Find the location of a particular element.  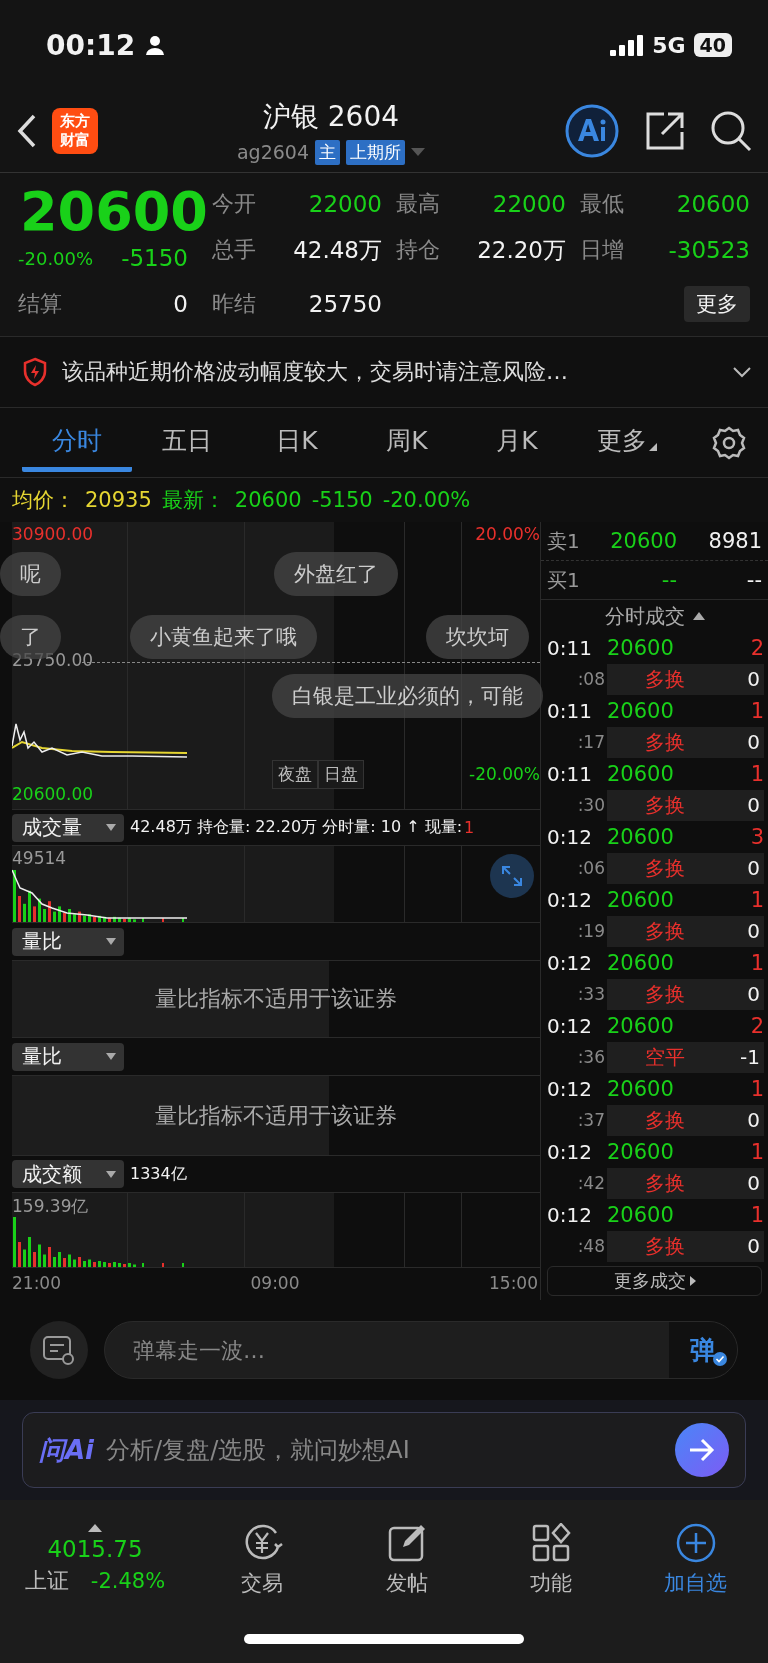

chart-tab: 月K is located at coordinates (517, 442).